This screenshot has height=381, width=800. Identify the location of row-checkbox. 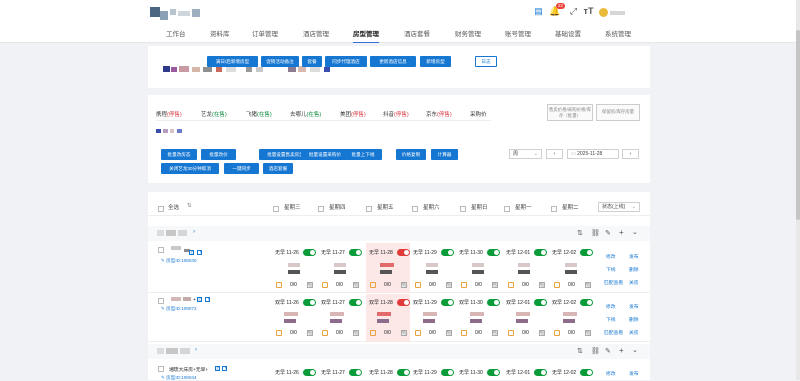
(161, 250).